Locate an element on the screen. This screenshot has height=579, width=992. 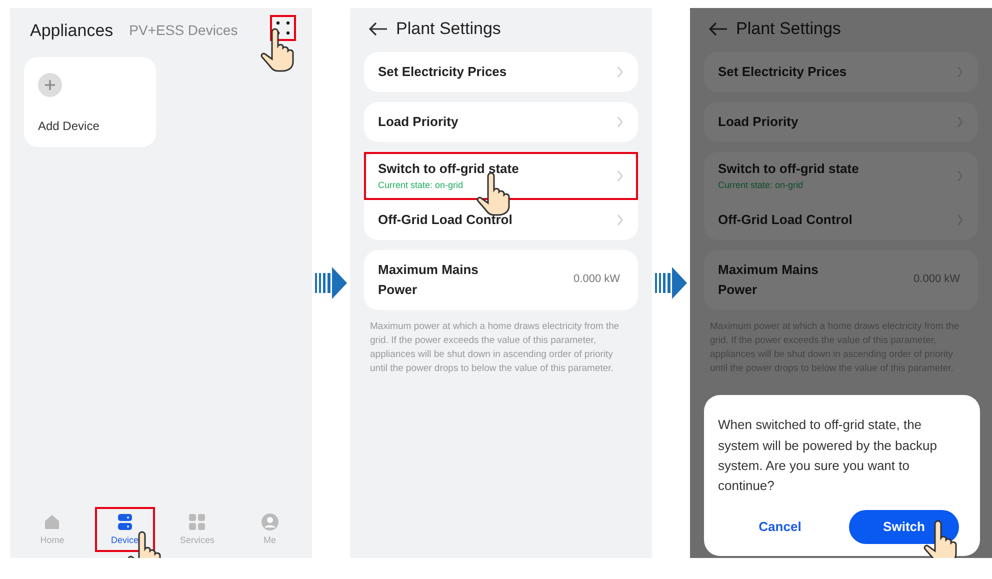
switch-button: Switch is located at coordinates (904, 527).